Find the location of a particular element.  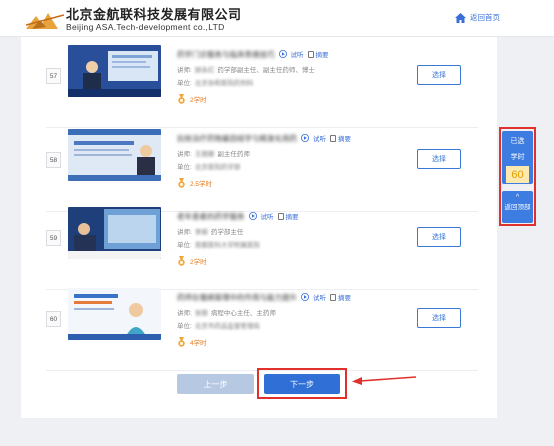

unit-line: 单位: 北京协和医院药剂科 is located at coordinates (215, 83).